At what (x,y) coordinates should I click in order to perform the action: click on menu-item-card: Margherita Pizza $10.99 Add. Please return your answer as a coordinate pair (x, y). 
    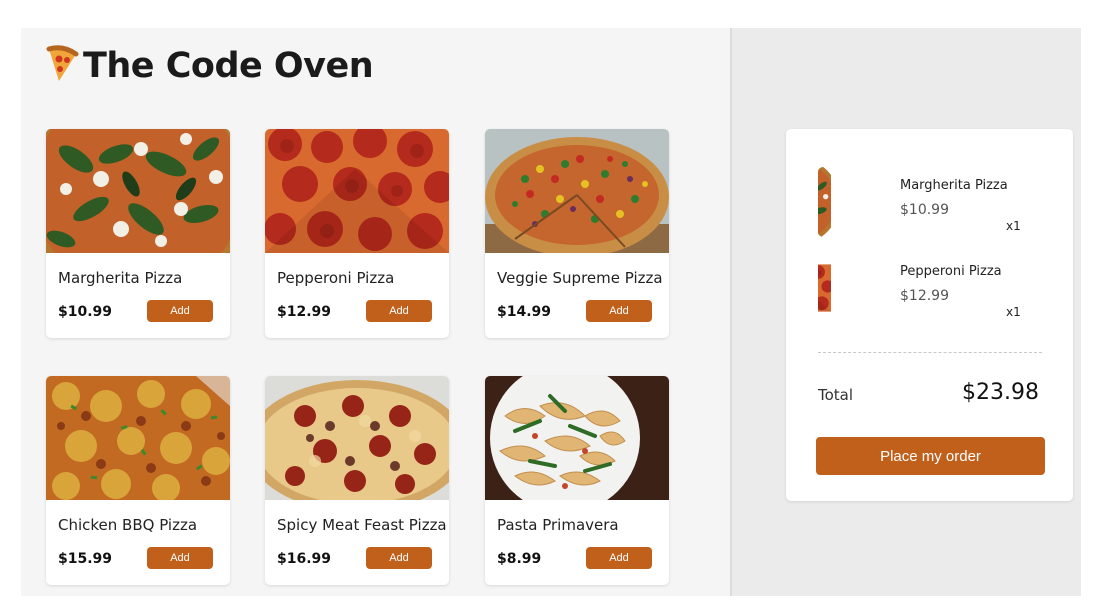
    Looking at the image, I should click on (138, 233).